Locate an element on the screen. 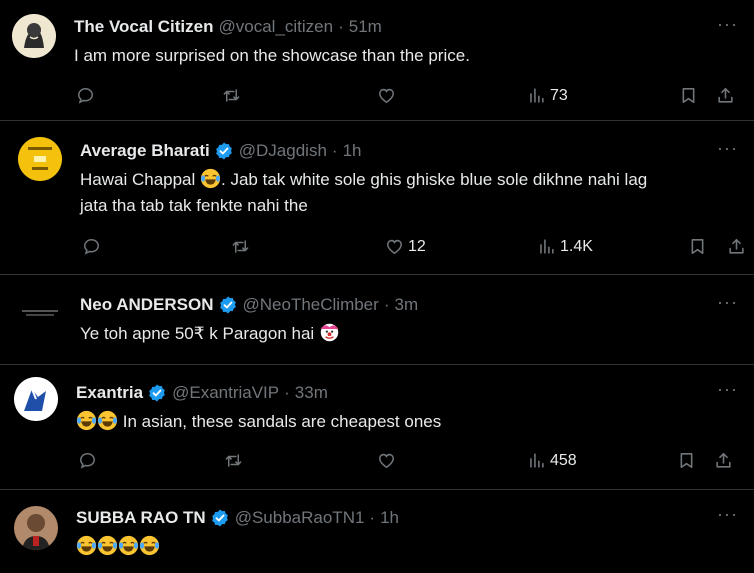  author-handle: @vocal_citizen is located at coordinates (276, 27).